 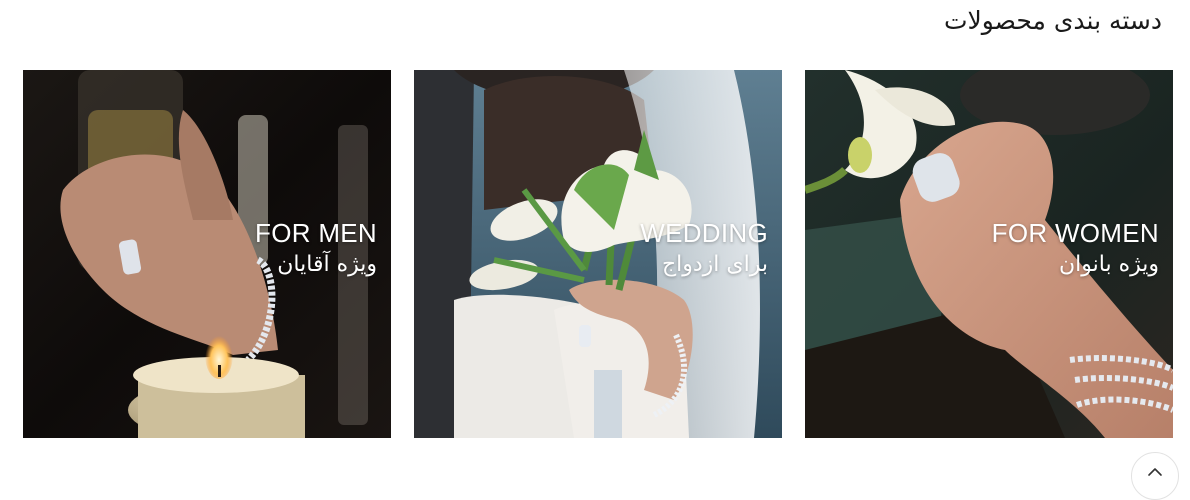 I want to click on category-overlay: WEDDING برای ازدواج, so click(x=704, y=250).